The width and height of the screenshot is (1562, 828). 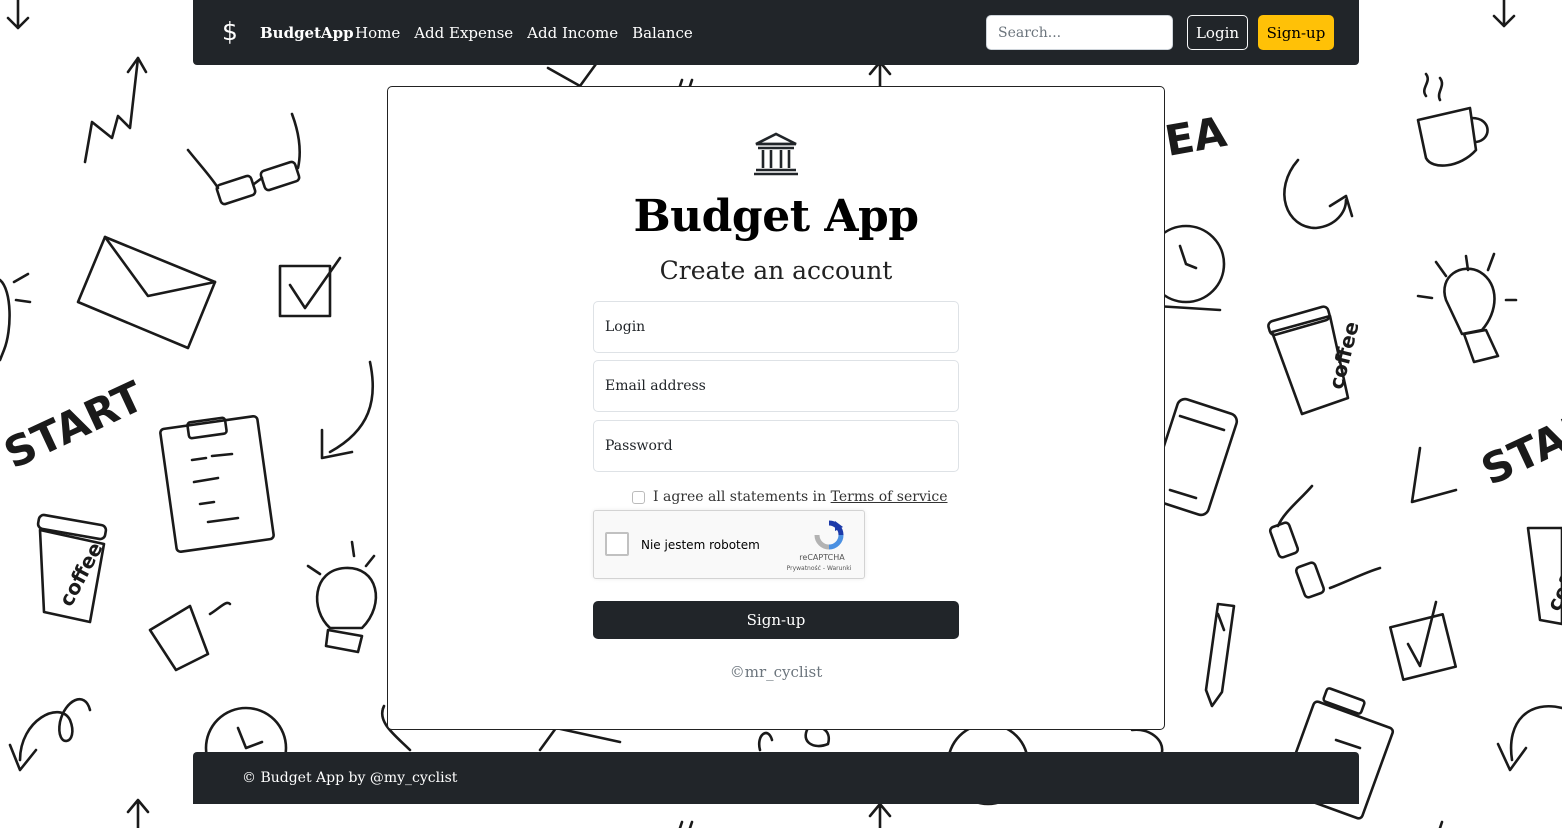 What do you see at coordinates (572, 33) in the screenshot?
I see `nav-link-add-income: Add Income` at bounding box center [572, 33].